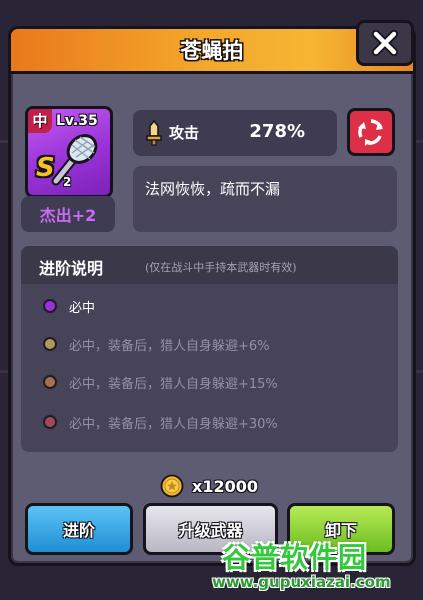 The image size is (423, 600). I want to click on refresh-cycle-icon, so click(370, 132).